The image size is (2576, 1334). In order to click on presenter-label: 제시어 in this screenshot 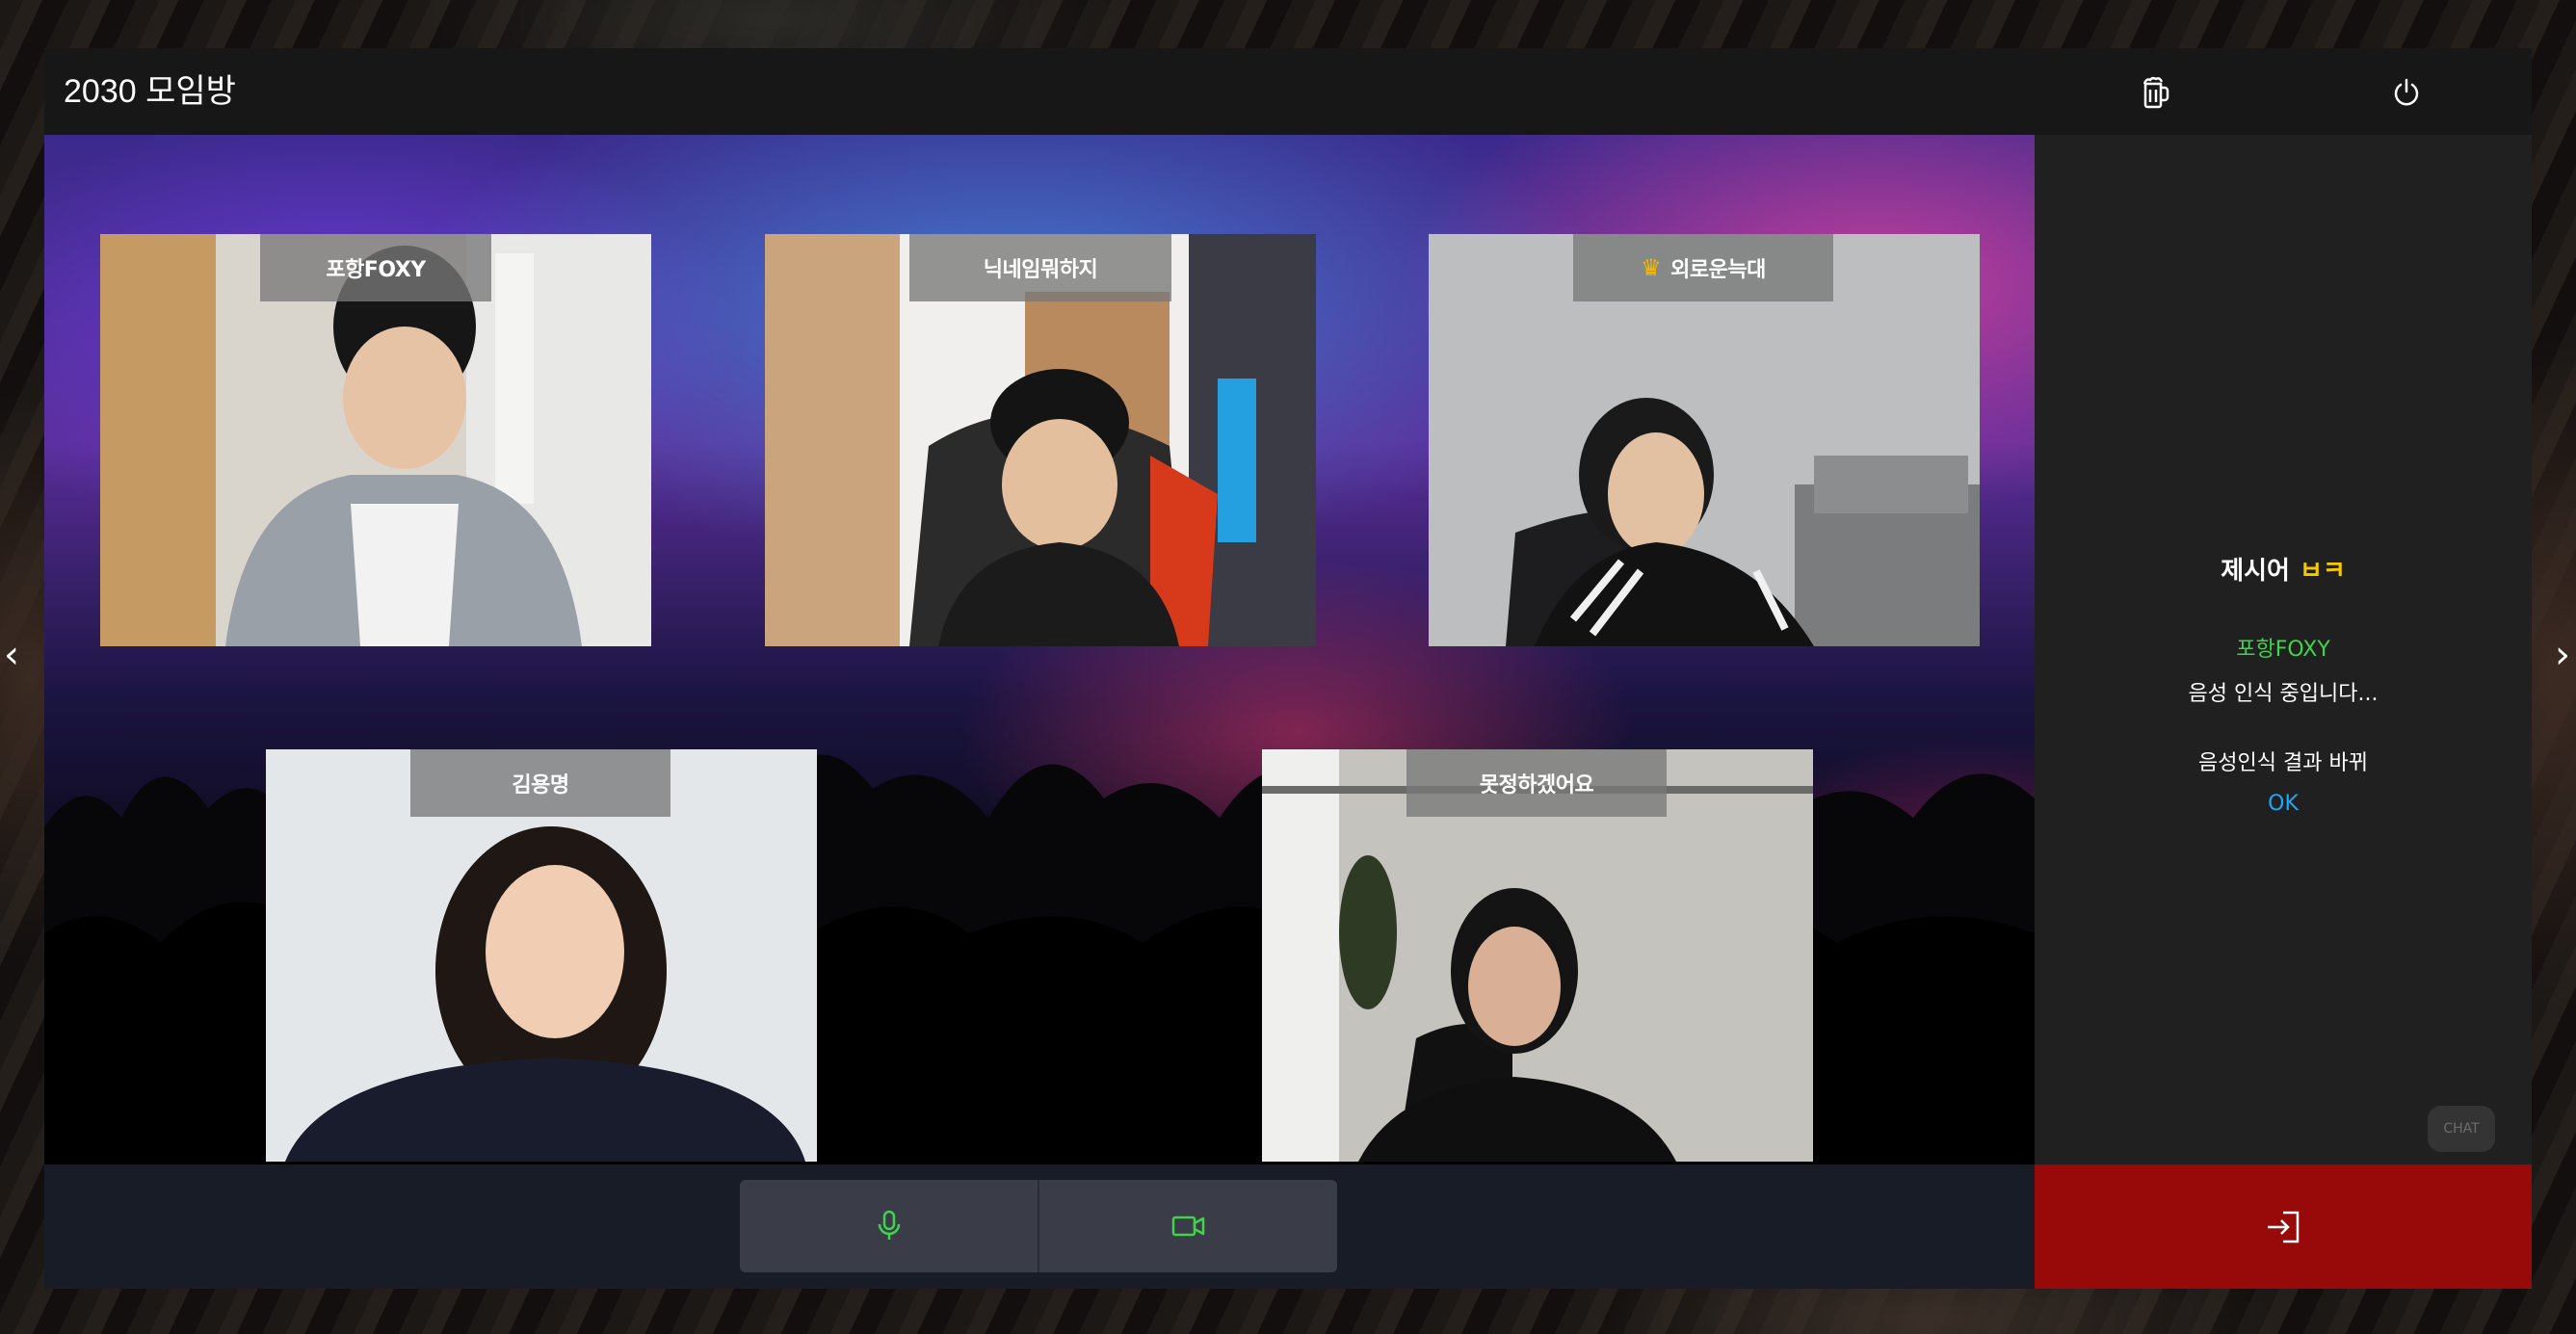, I will do `click(2255, 571)`.